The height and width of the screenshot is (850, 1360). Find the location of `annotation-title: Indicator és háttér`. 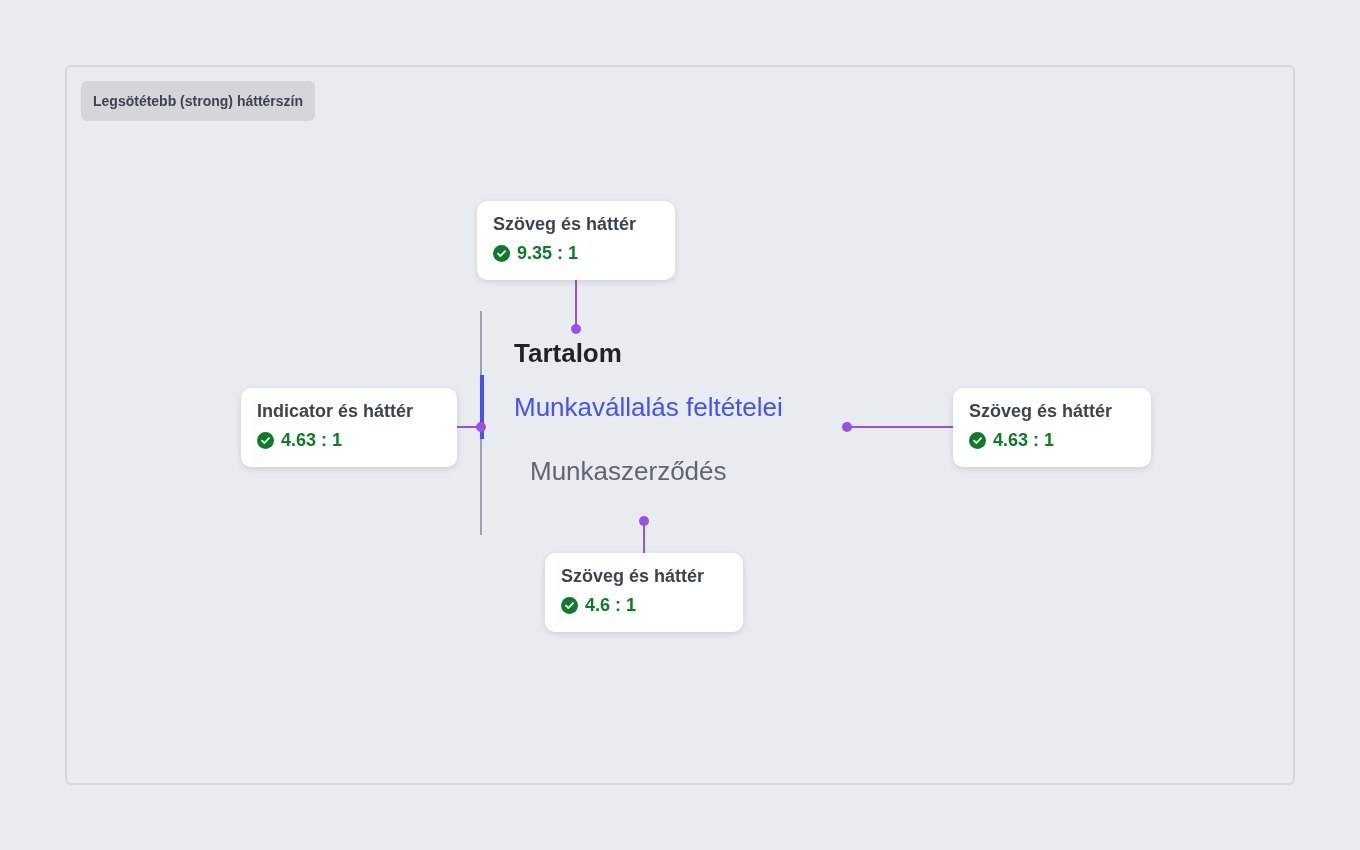

annotation-title: Indicator és háttér is located at coordinates (336, 411).